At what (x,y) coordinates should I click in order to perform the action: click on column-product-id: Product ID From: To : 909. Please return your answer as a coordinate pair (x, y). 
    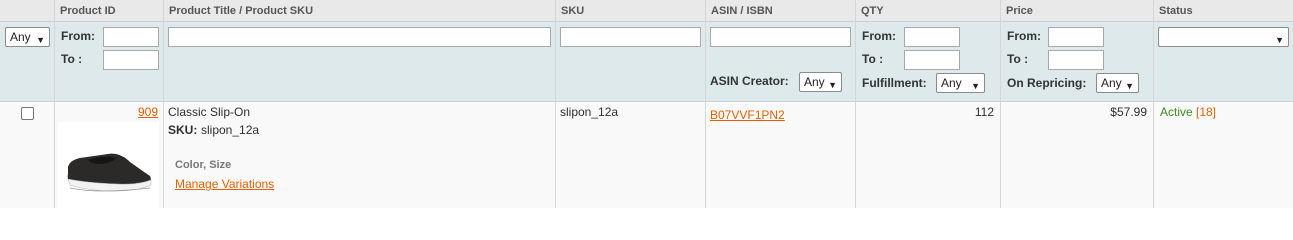
    Looking at the image, I should click on (109, 104).